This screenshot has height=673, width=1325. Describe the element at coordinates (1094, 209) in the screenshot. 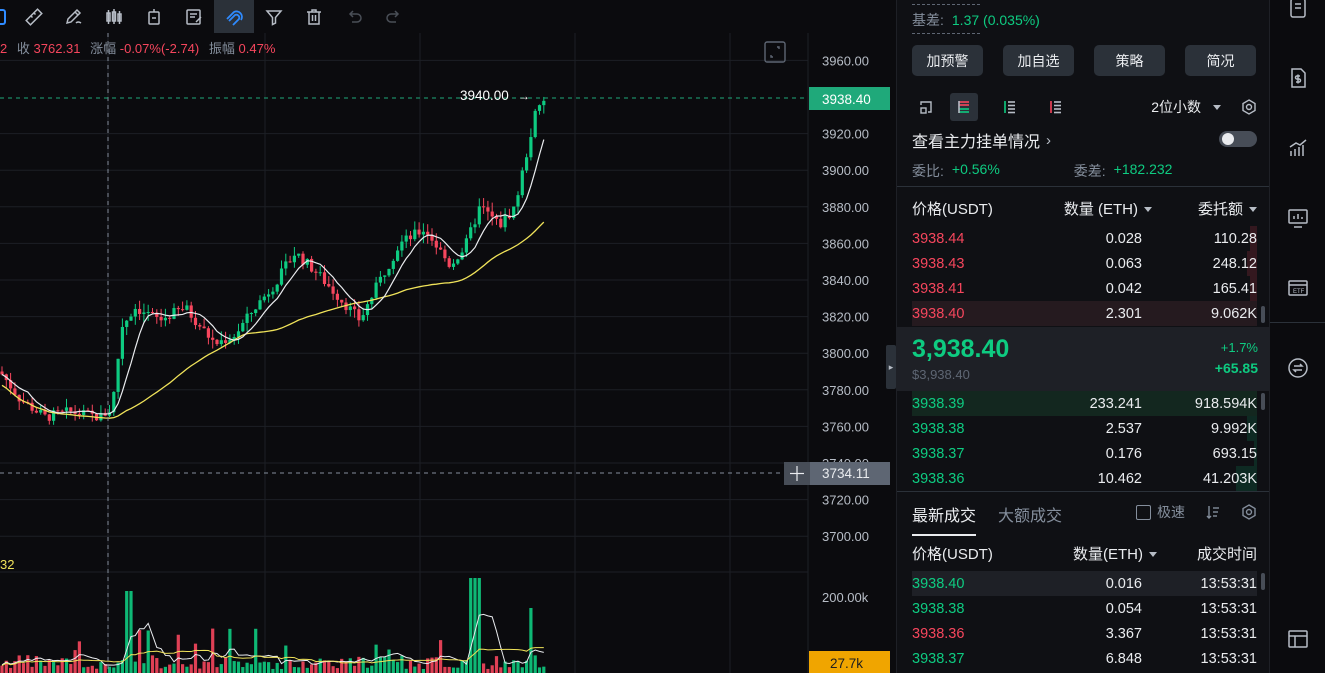

I see `qty-header: 数量 (ETH)` at that location.